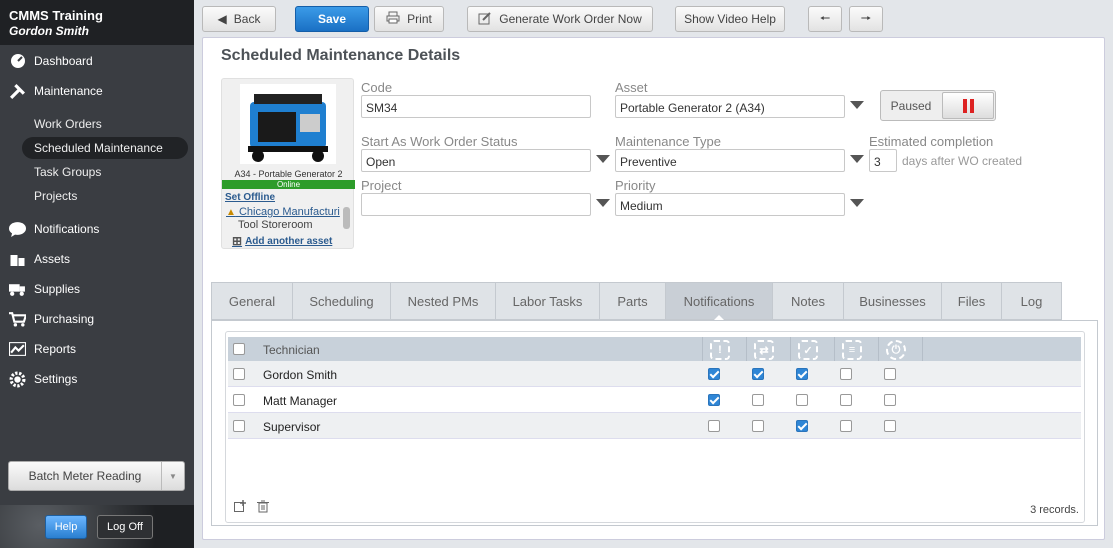 The width and height of the screenshot is (1113, 548). Describe the element at coordinates (125, 527) in the screenshot. I see `log-off-button: Log Off` at that location.